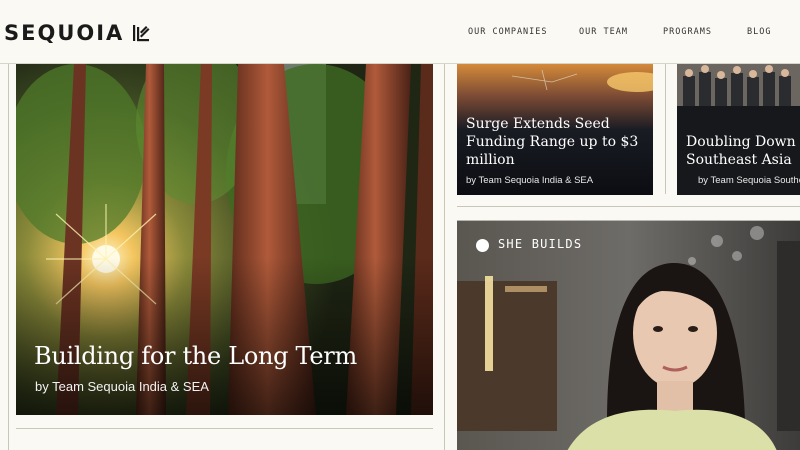  I want to click on title-line: Funding Range up to $3, so click(552, 142).